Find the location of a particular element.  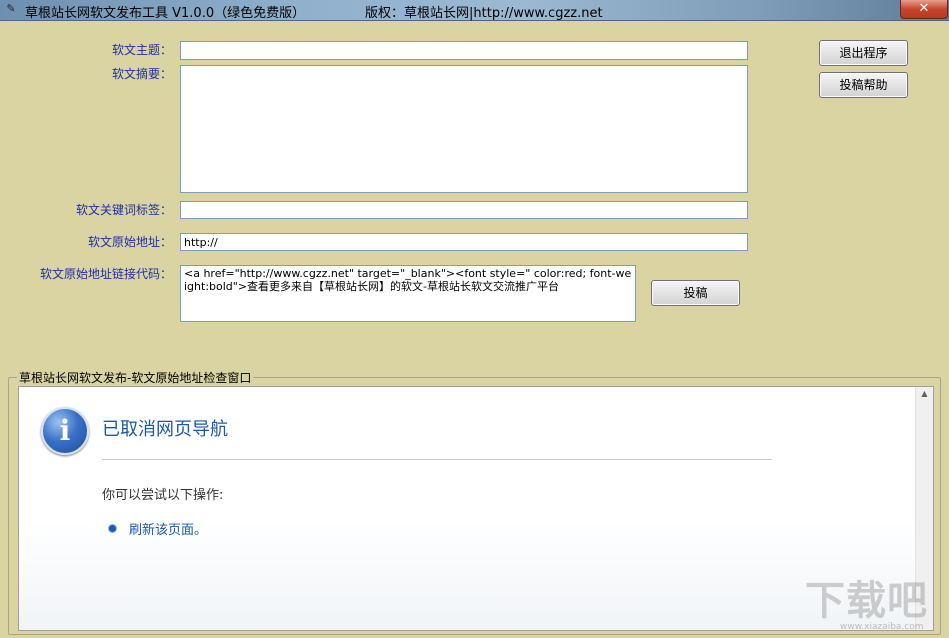

window-copyright: 版权：草根站长网|http://www.cgzz.net is located at coordinates (484, 13).